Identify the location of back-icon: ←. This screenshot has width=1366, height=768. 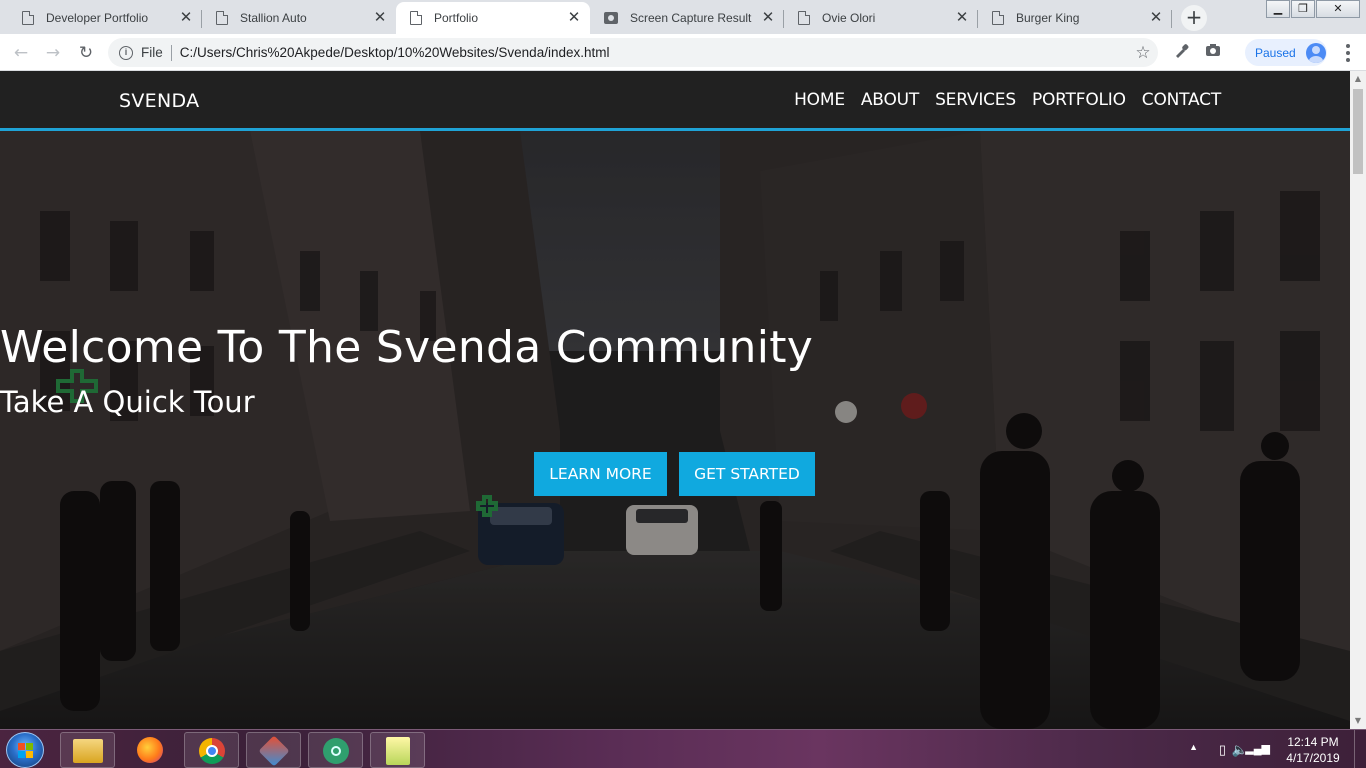
(21, 53).